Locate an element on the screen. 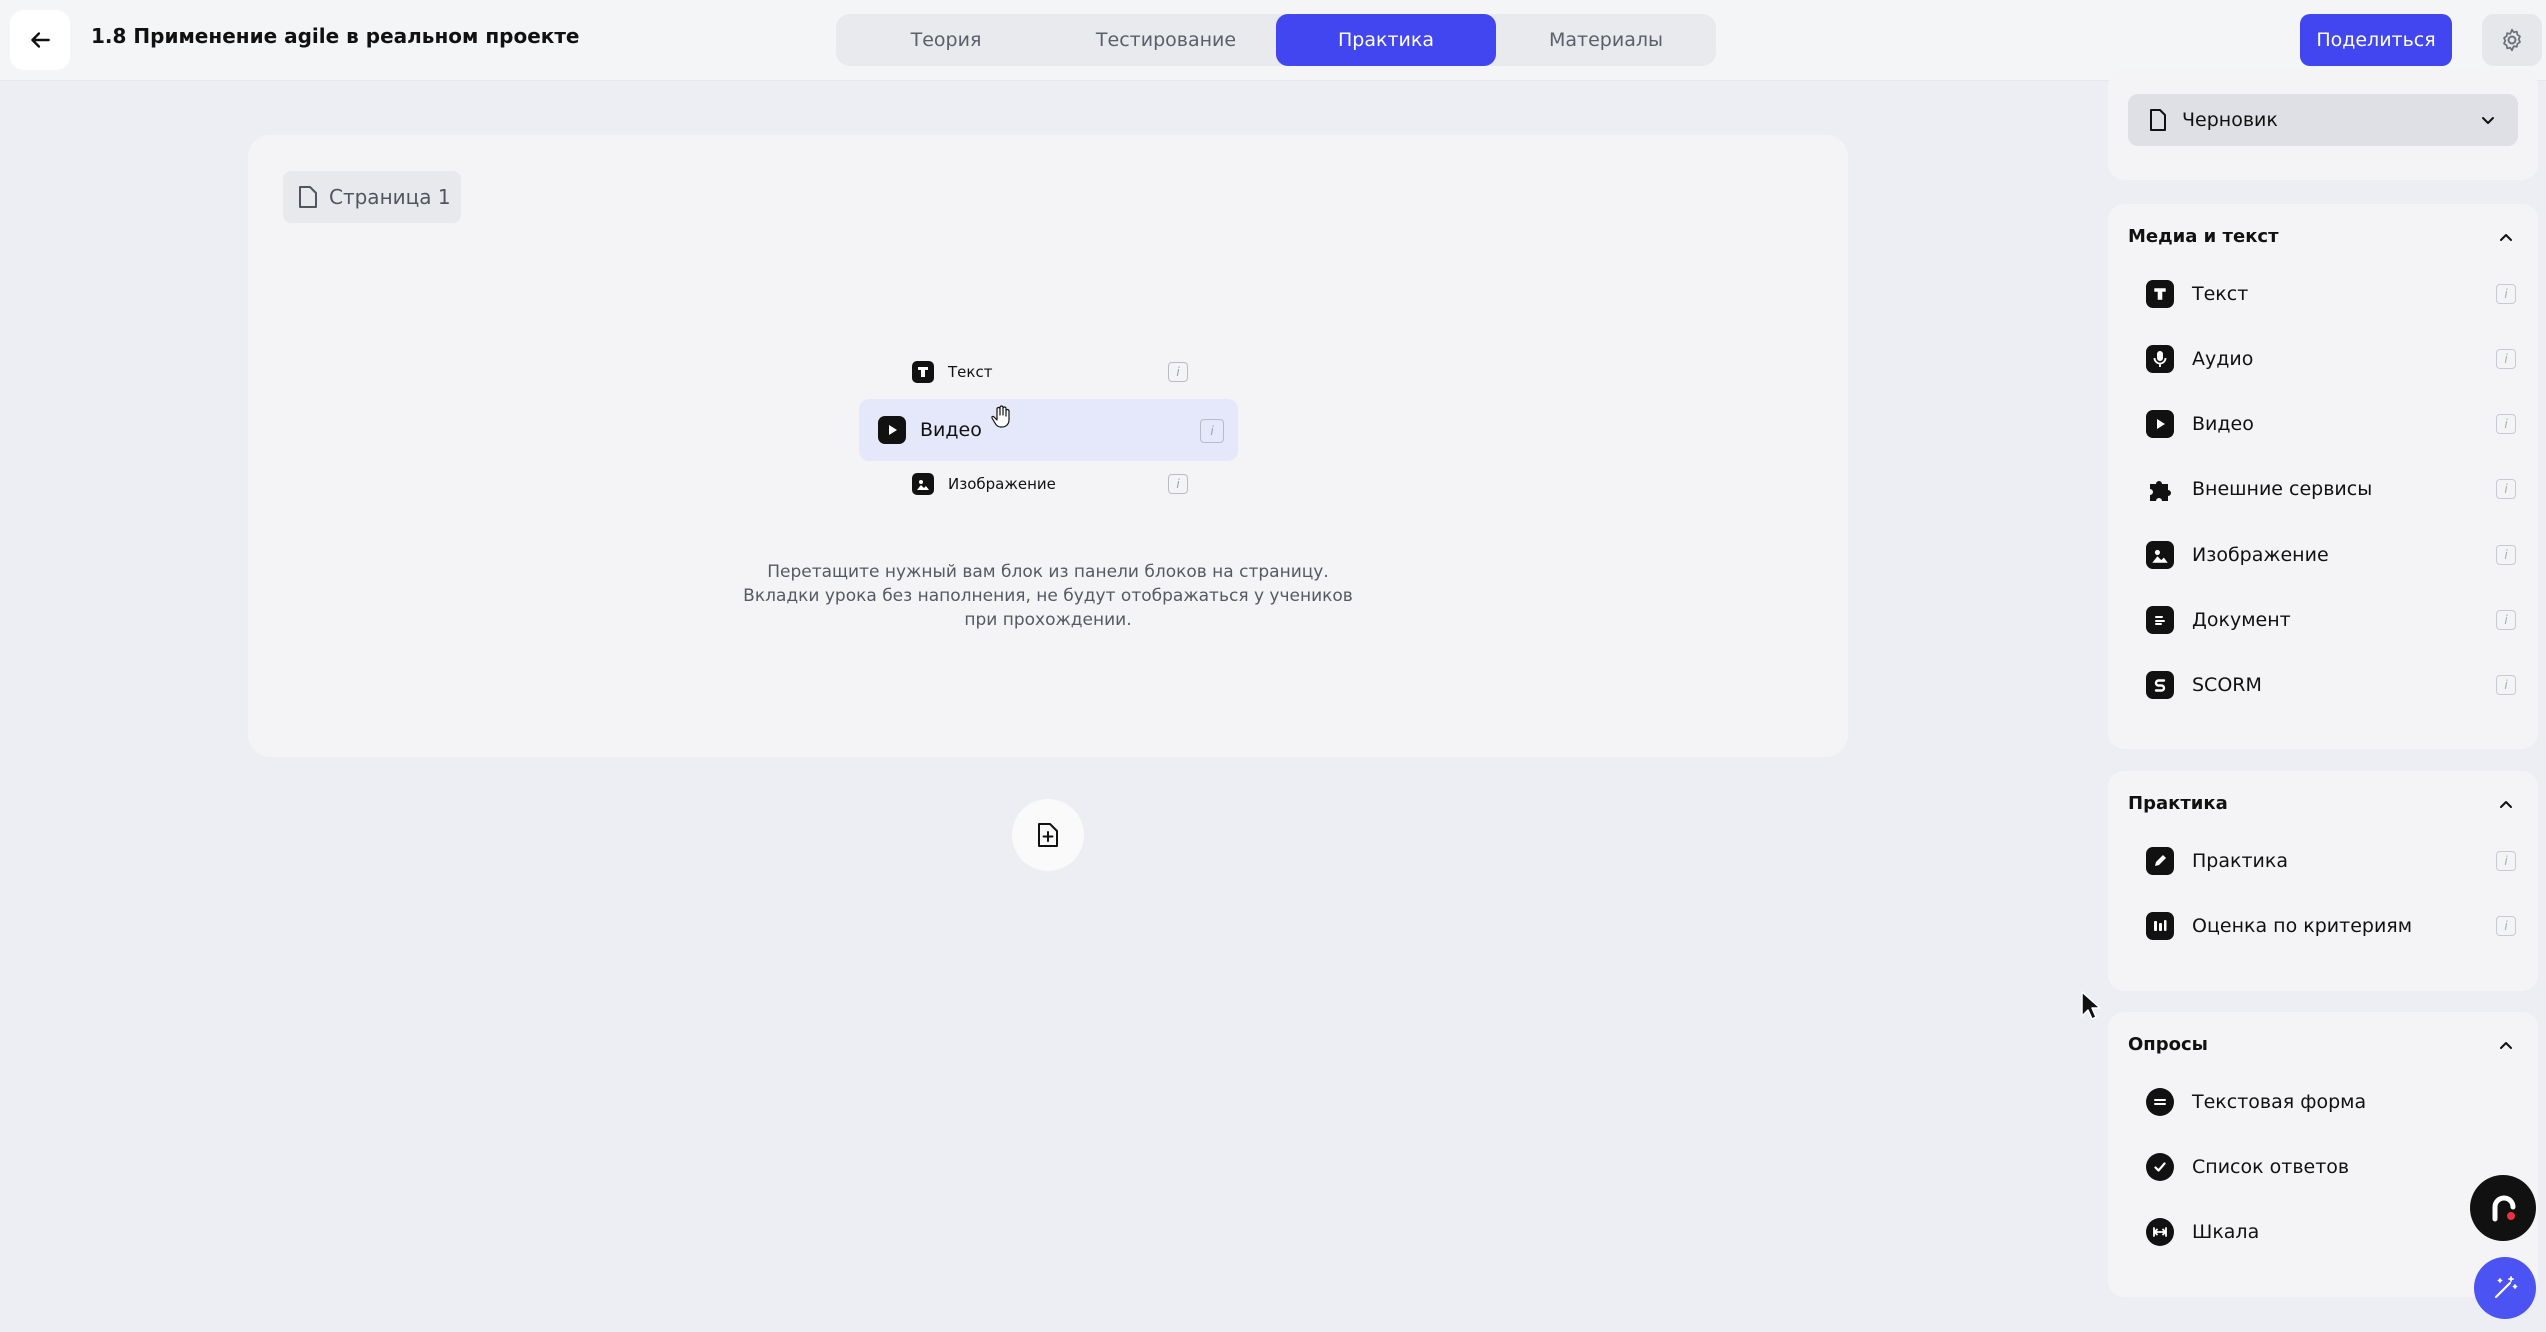  add-page-icon is located at coordinates (1048, 835).